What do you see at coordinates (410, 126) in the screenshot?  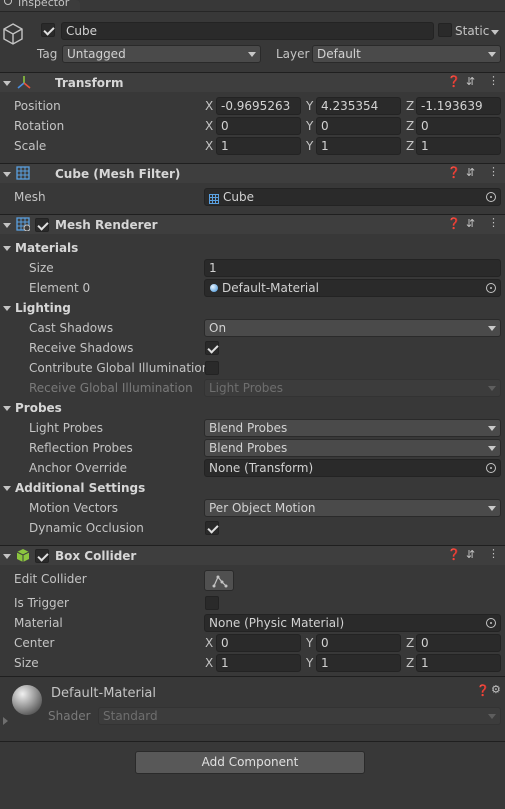 I see `rotation-z-axis: Z` at bounding box center [410, 126].